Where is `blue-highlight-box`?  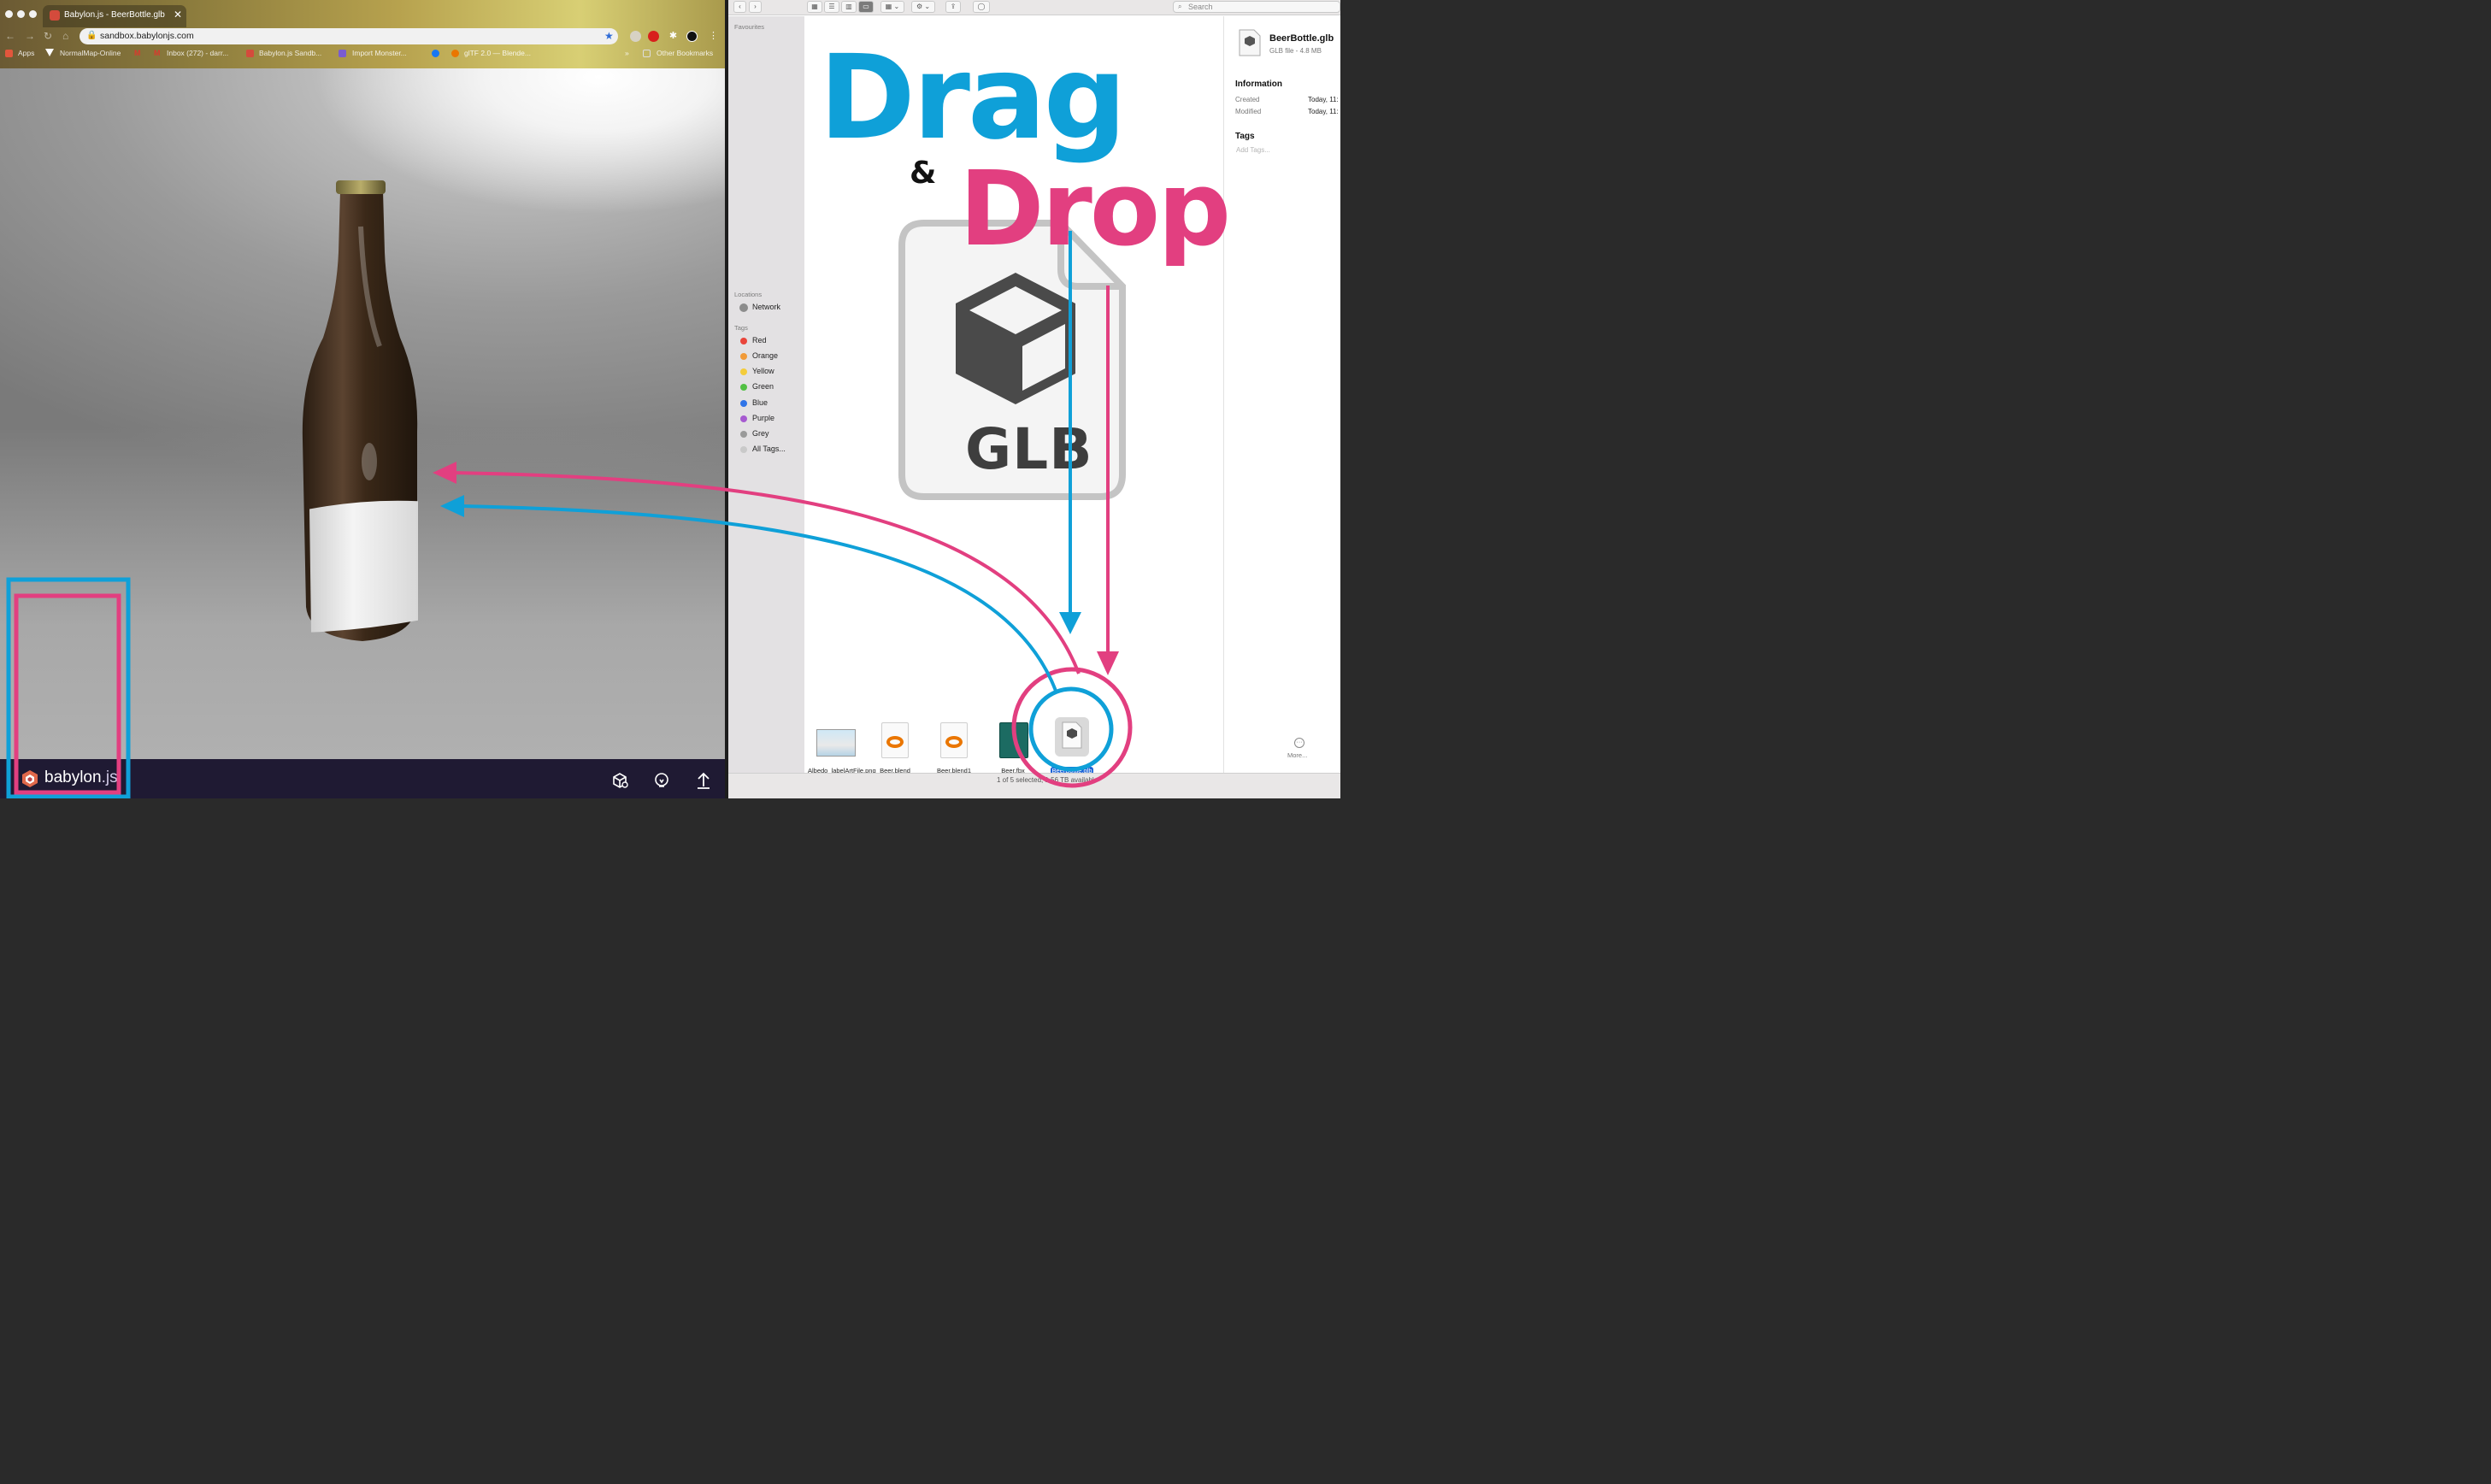 blue-highlight-box is located at coordinates (68, 687).